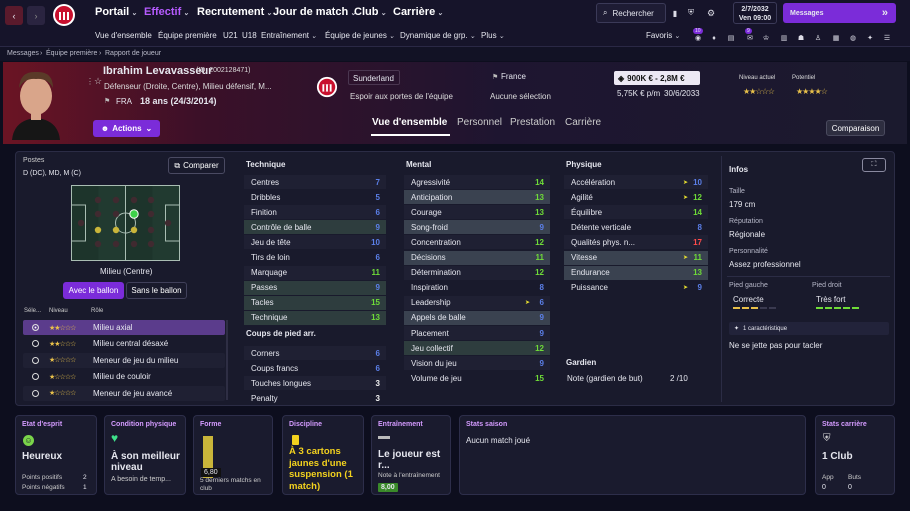 This screenshot has width=910, height=511. I want to click on attribute-row: Concentration 12, so click(477, 242).